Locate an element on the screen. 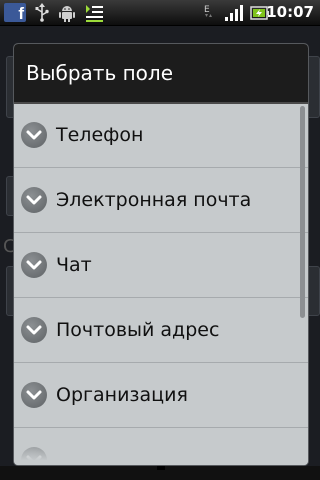 The height and width of the screenshot is (480, 320). facebook-icon: f is located at coordinates (15, 13).